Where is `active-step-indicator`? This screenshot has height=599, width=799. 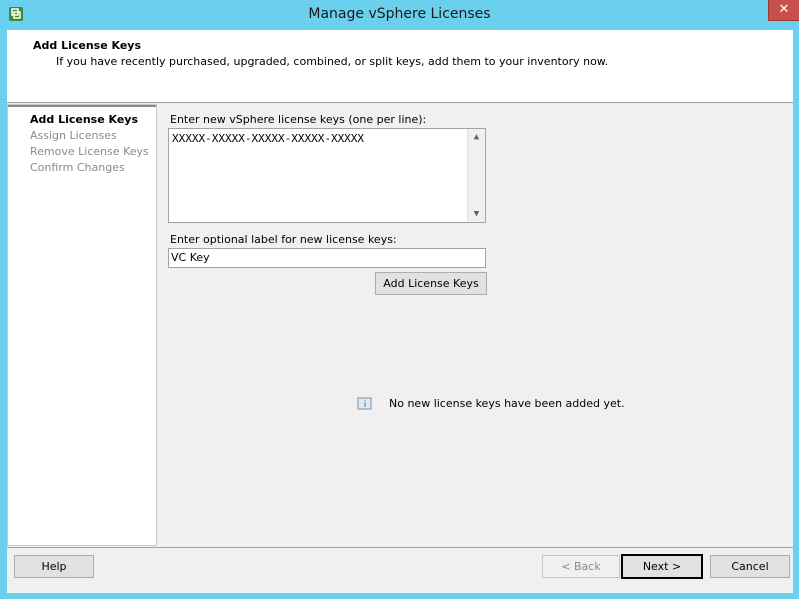 active-step-indicator is located at coordinates (82, 106).